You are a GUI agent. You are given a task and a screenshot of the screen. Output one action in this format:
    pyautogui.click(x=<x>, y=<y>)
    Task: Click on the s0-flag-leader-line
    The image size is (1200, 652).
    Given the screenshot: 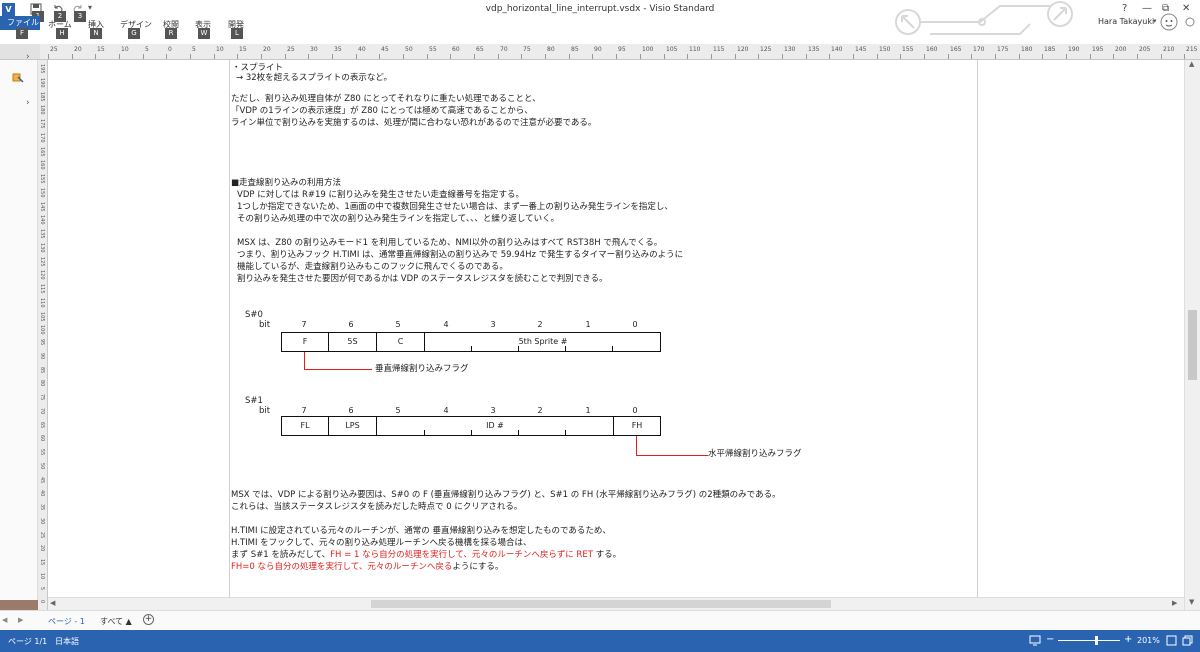 What is the action you would take?
    pyautogui.click(x=338, y=361)
    